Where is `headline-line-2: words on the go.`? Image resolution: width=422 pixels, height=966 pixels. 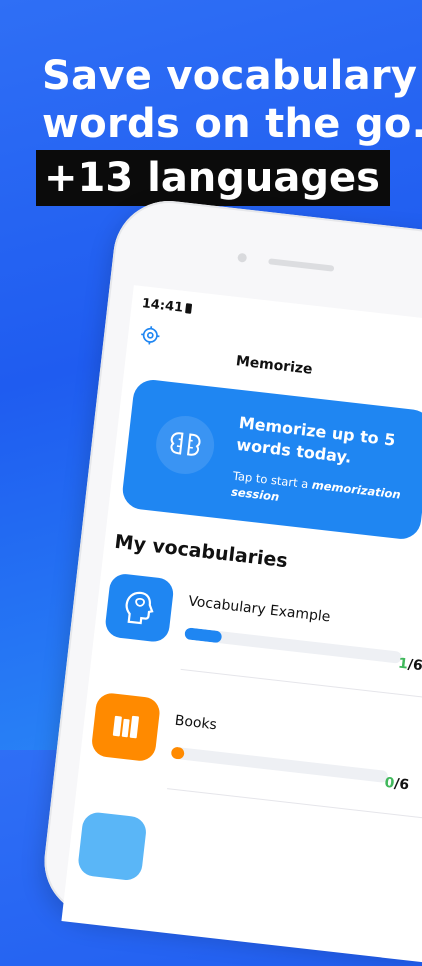 headline-line-2: words on the go. is located at coordinates (232, 124).